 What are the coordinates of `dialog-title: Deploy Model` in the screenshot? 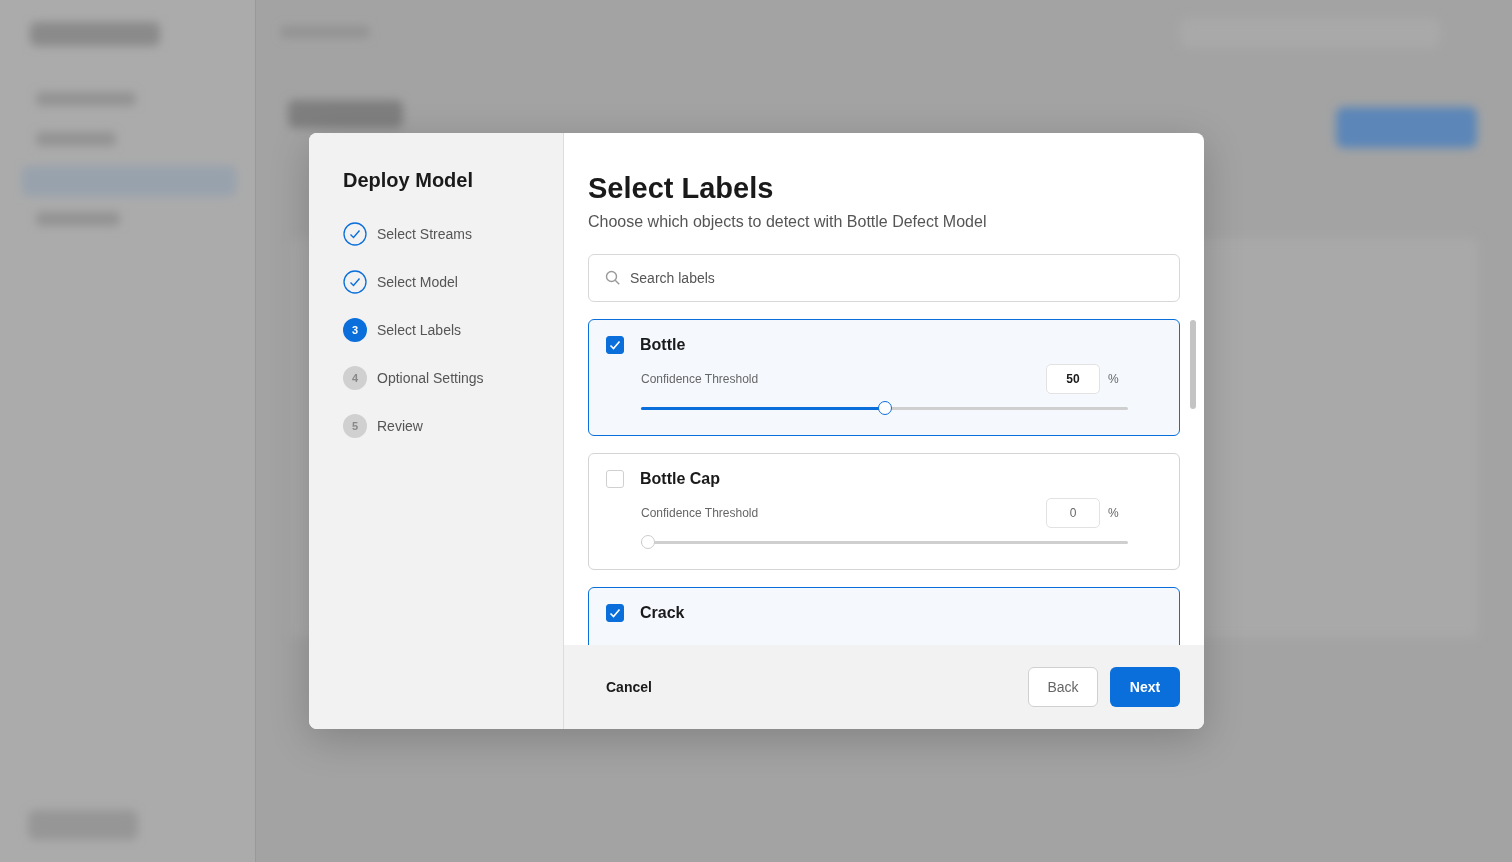 It's located at (408, 180).